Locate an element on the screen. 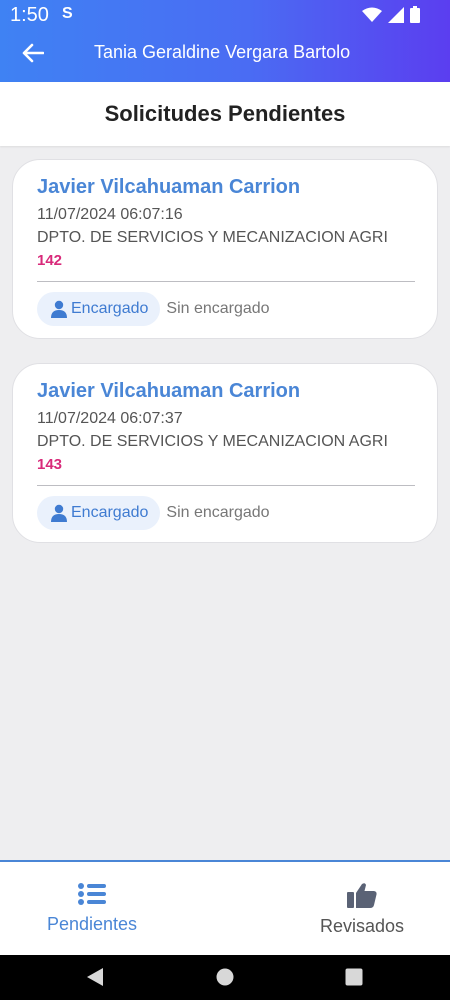  request-number: 143 is located at coordinates (50, 464).